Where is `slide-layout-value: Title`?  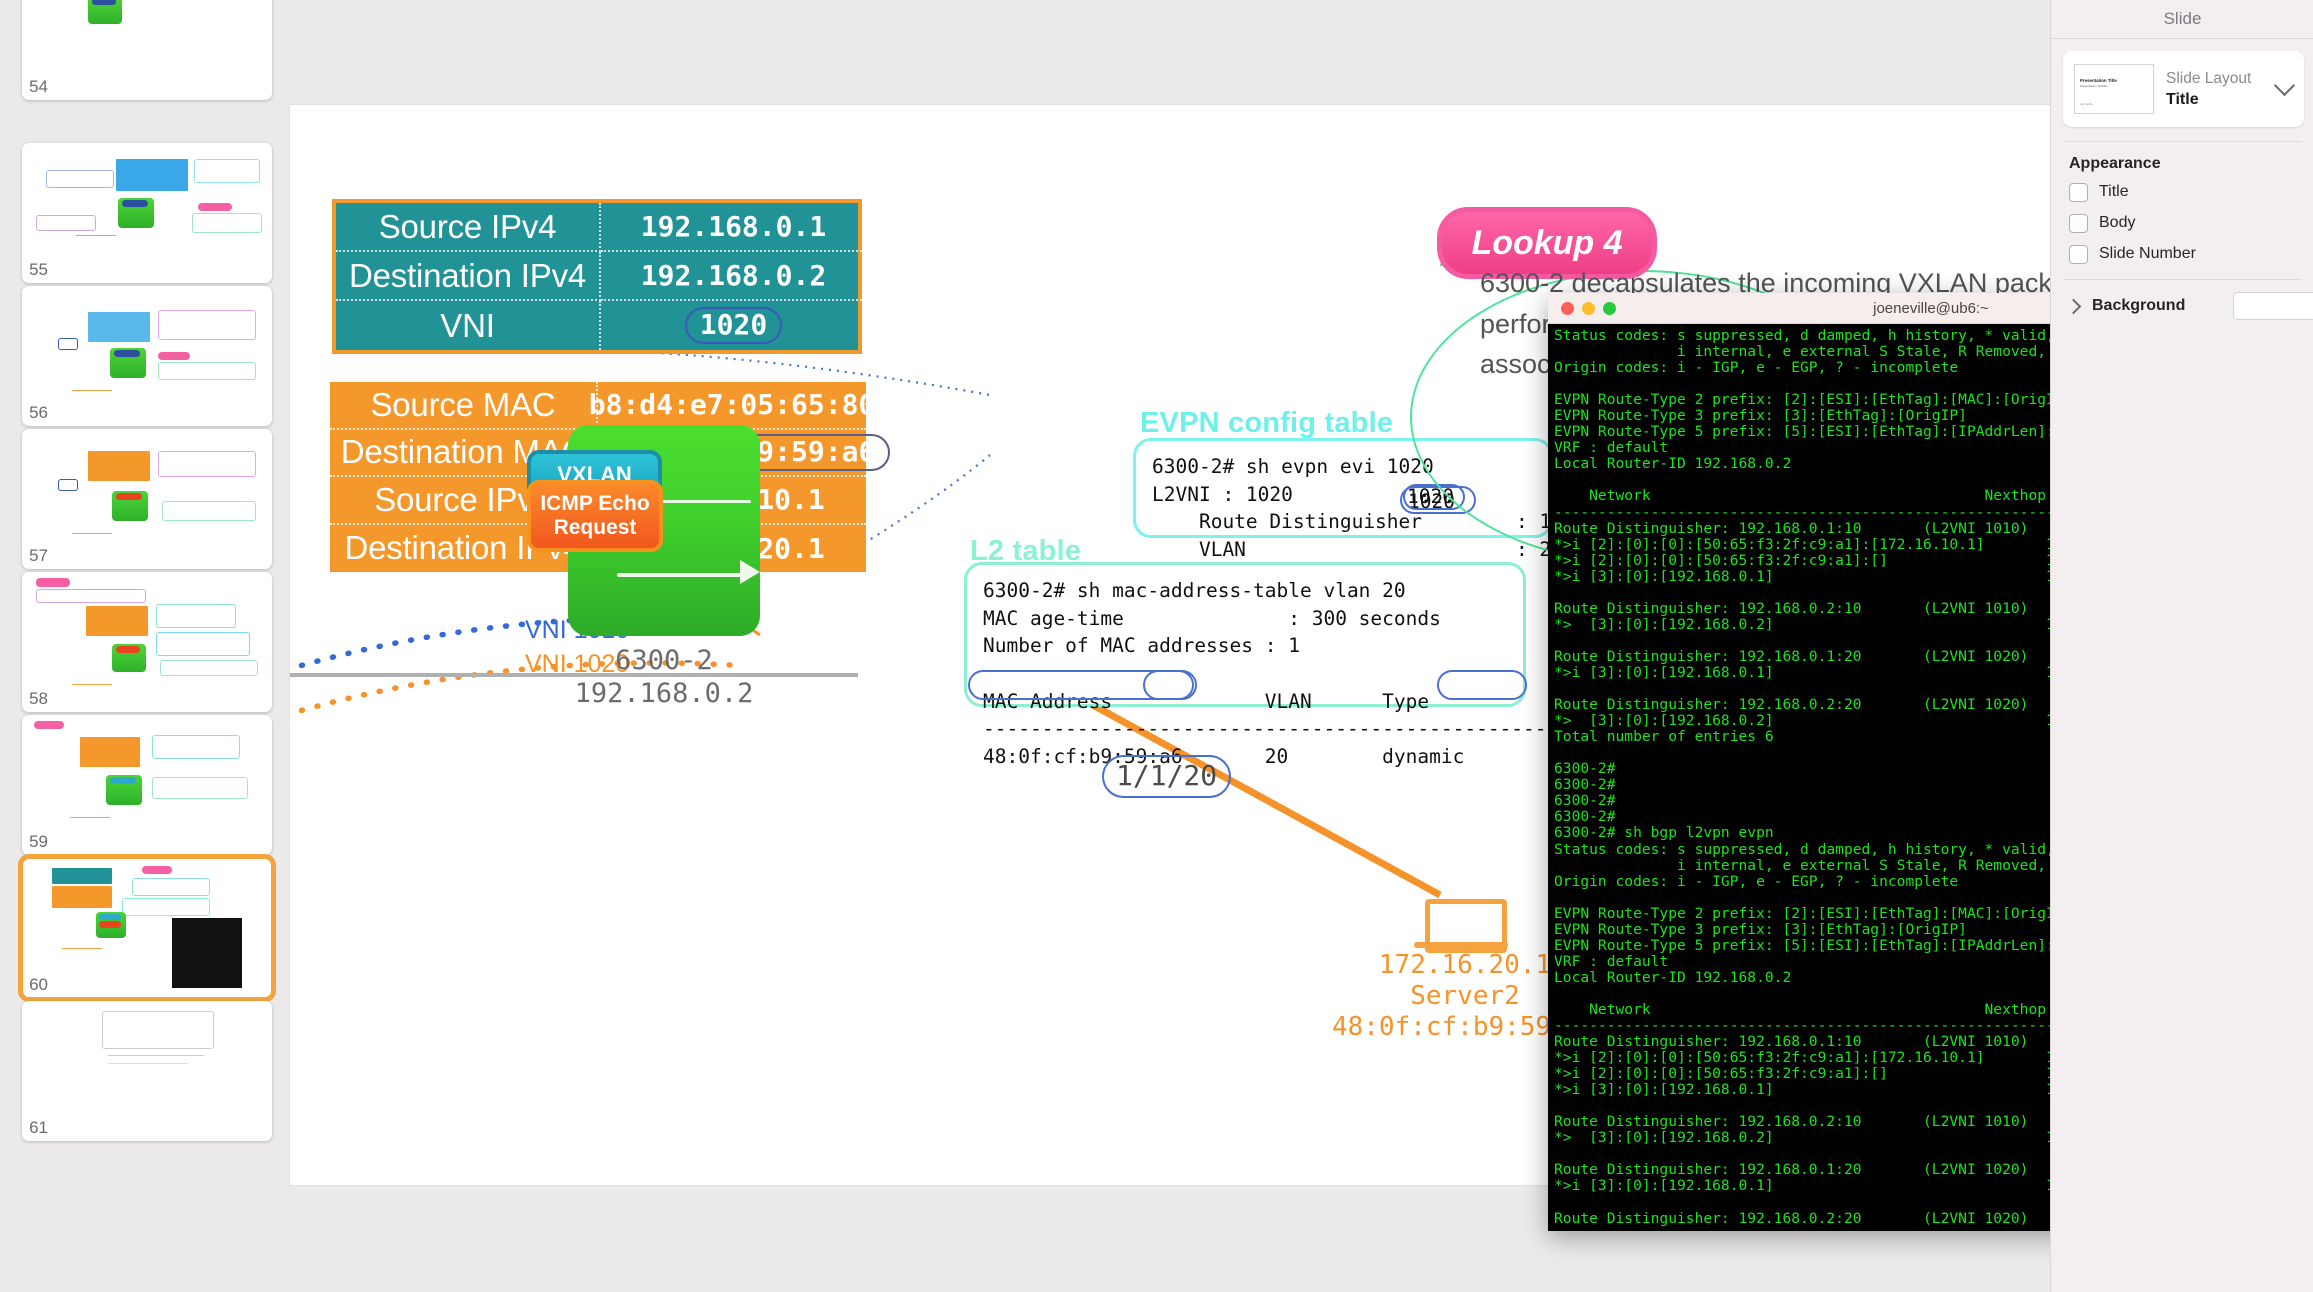
slide-layout-value: Title is located at coordinates (2182, 99).